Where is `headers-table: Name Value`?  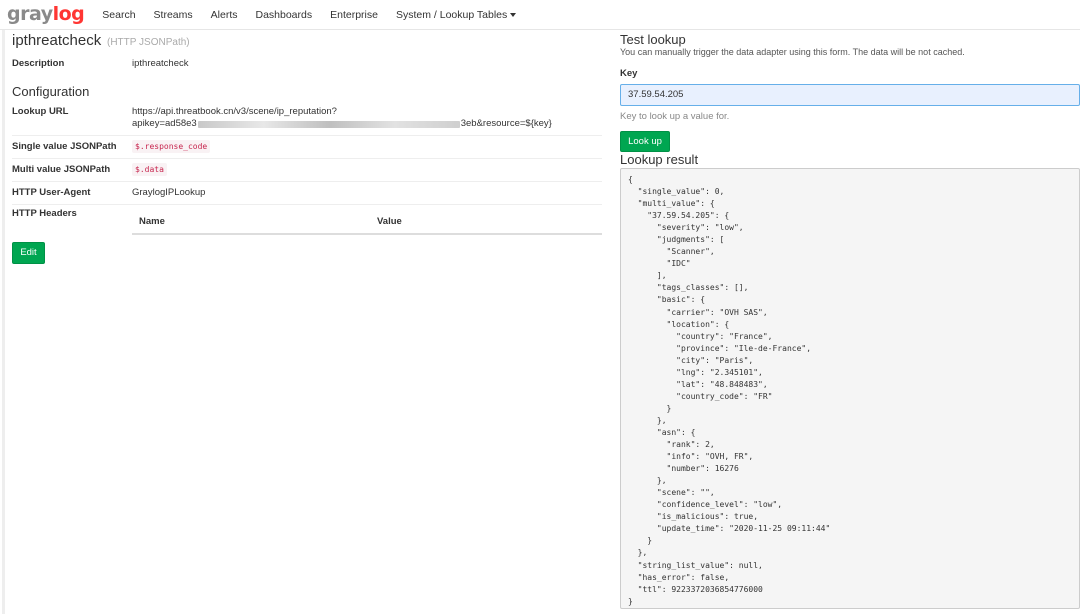
headers-table: Name Value is located at coordinates (367, 221).